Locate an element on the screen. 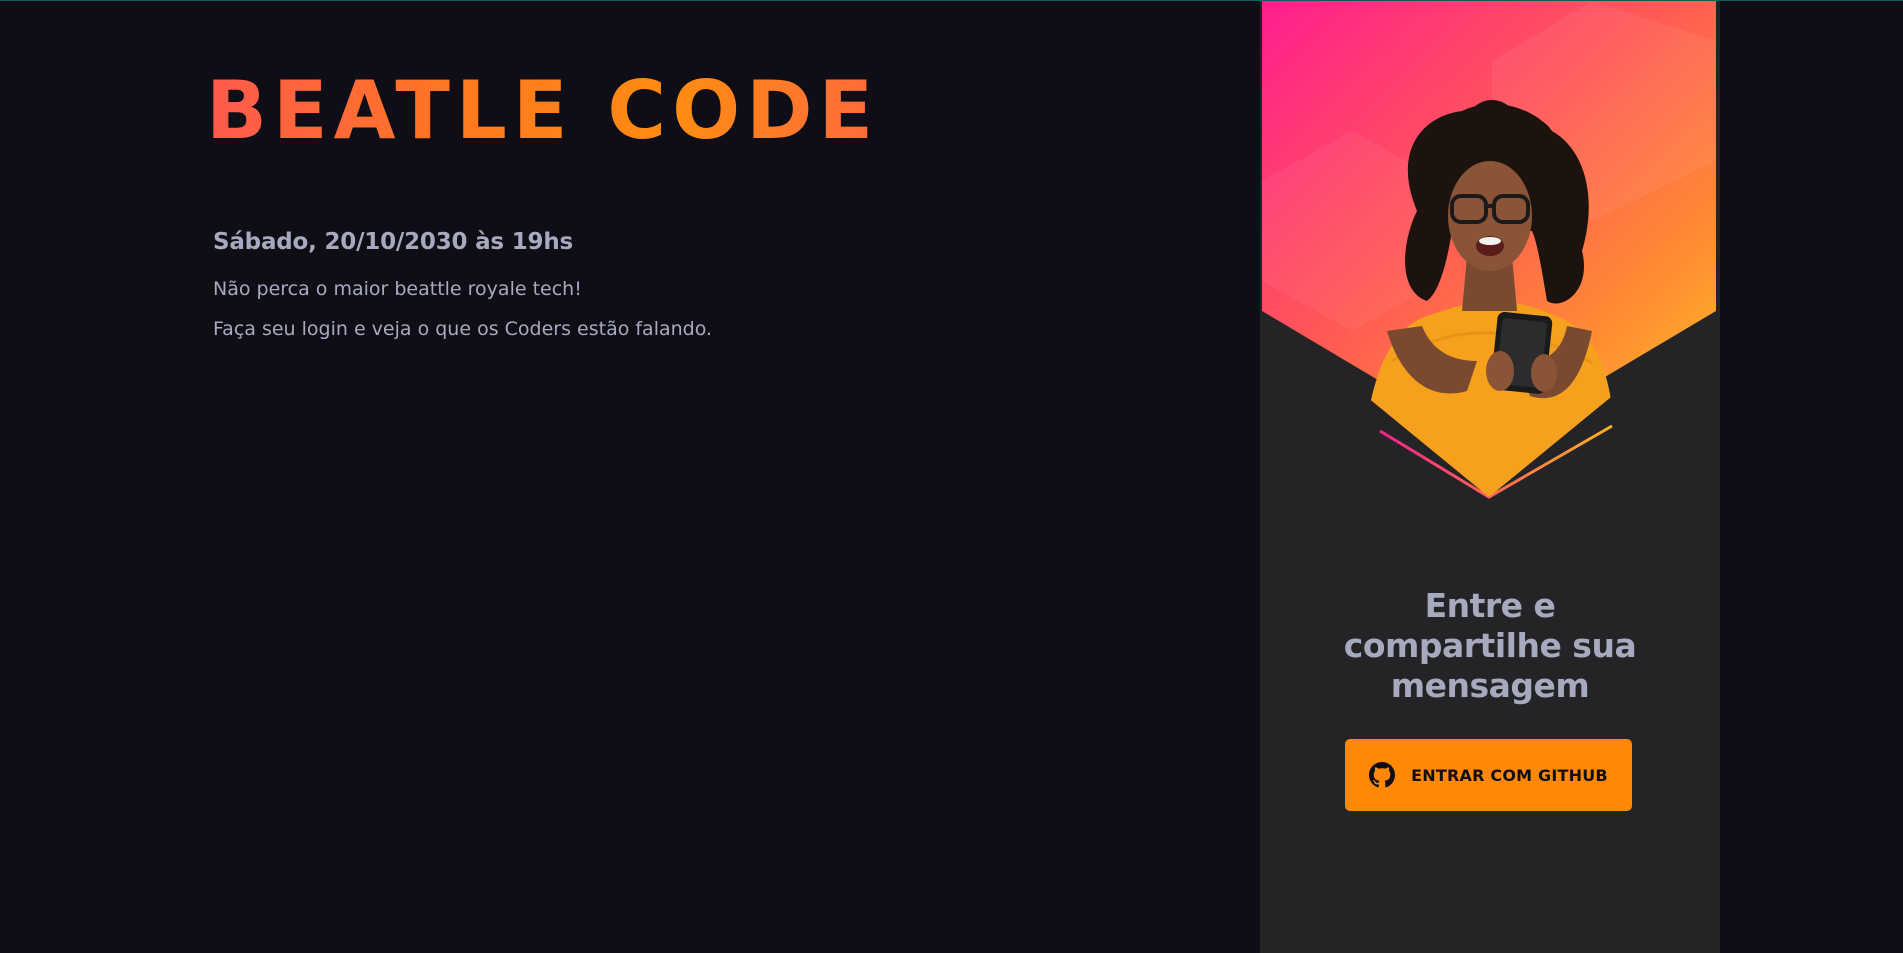 The width and height of the screenshot is (1903, 953). description-line: Não perca o maior beattle royale tech! is located at coordinates (397, 289).